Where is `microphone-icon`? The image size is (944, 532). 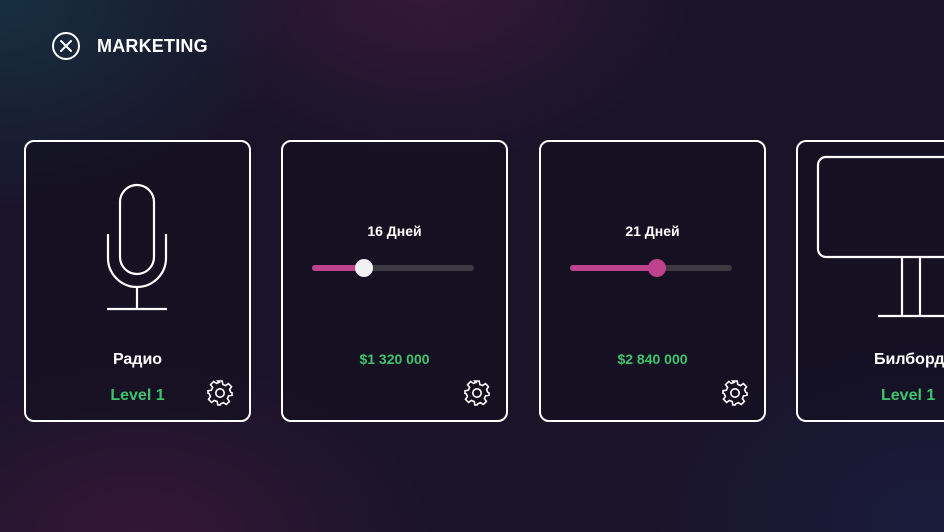
microphone-icon is located at coordinates (137, 247).